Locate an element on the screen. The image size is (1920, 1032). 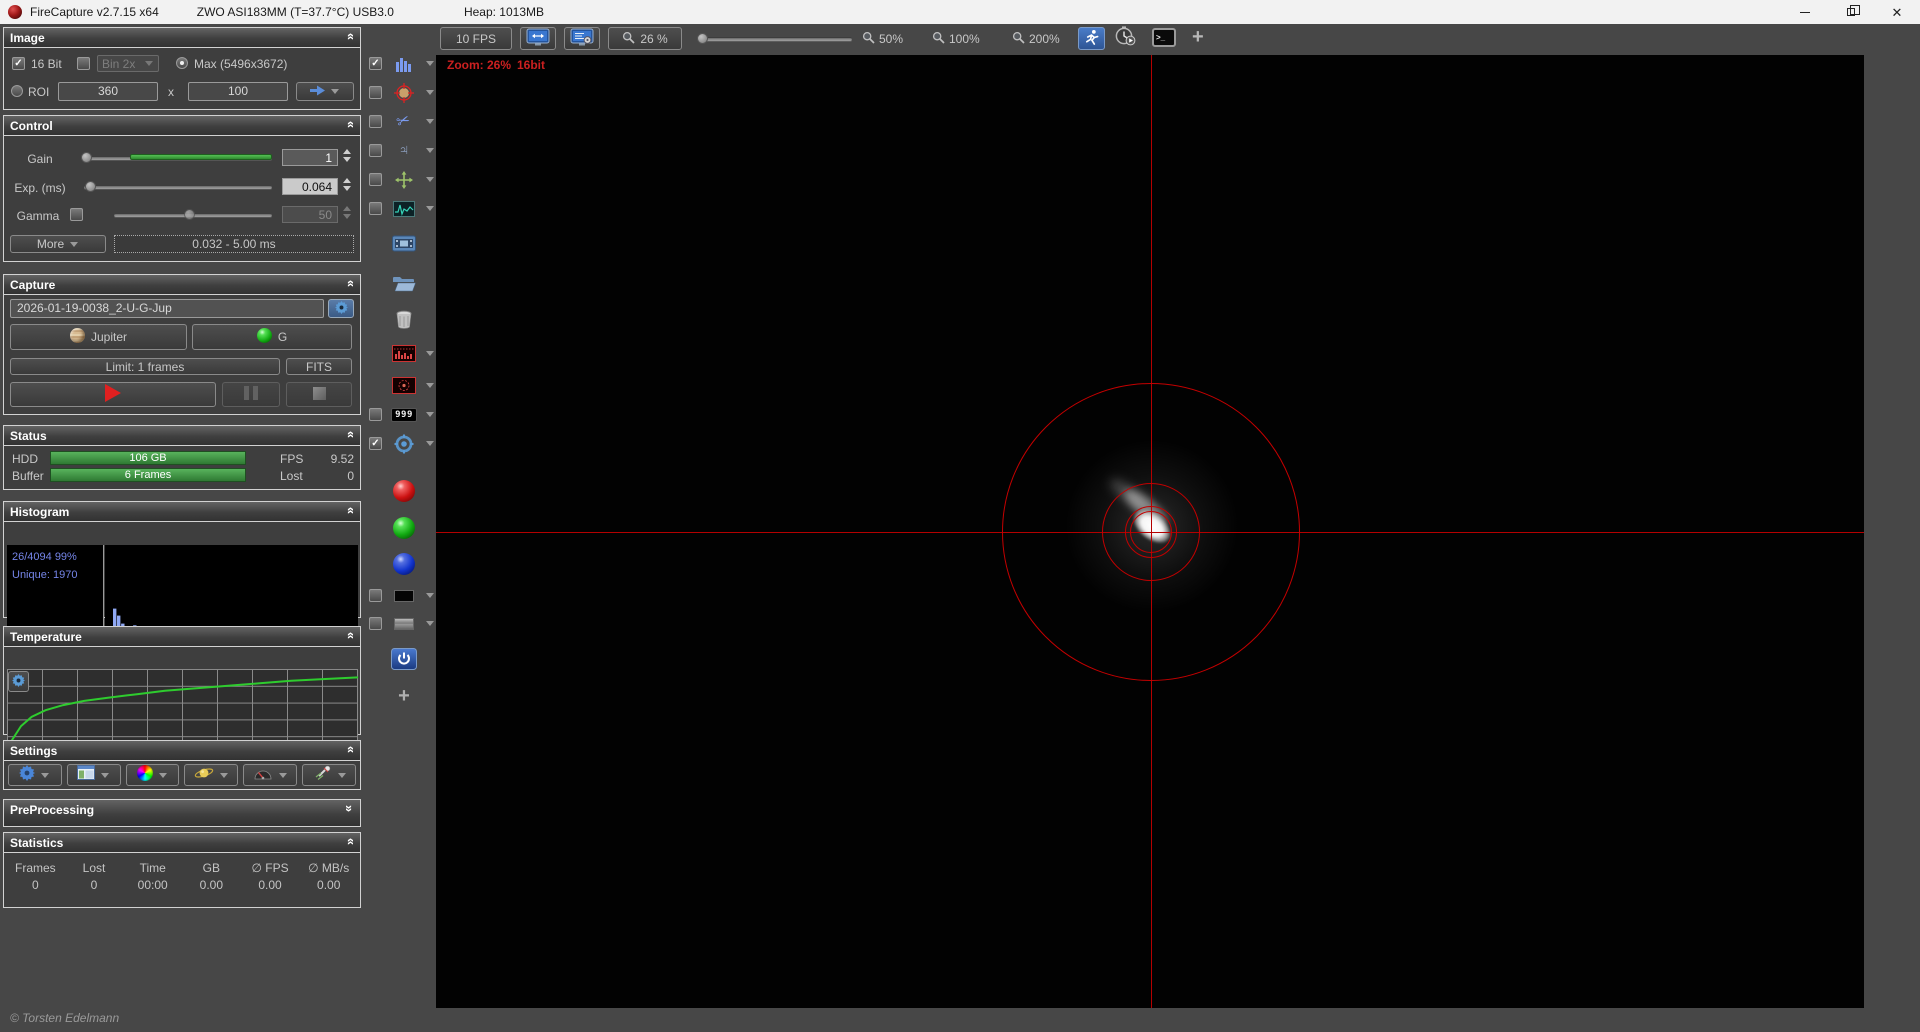
bin-checkbox is located at coordinates (83, 63).